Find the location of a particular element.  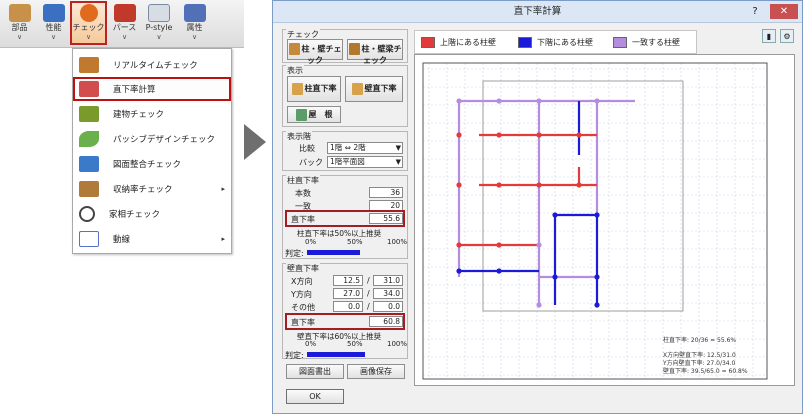

flow-line-icon is located at coordinates (89, 239).